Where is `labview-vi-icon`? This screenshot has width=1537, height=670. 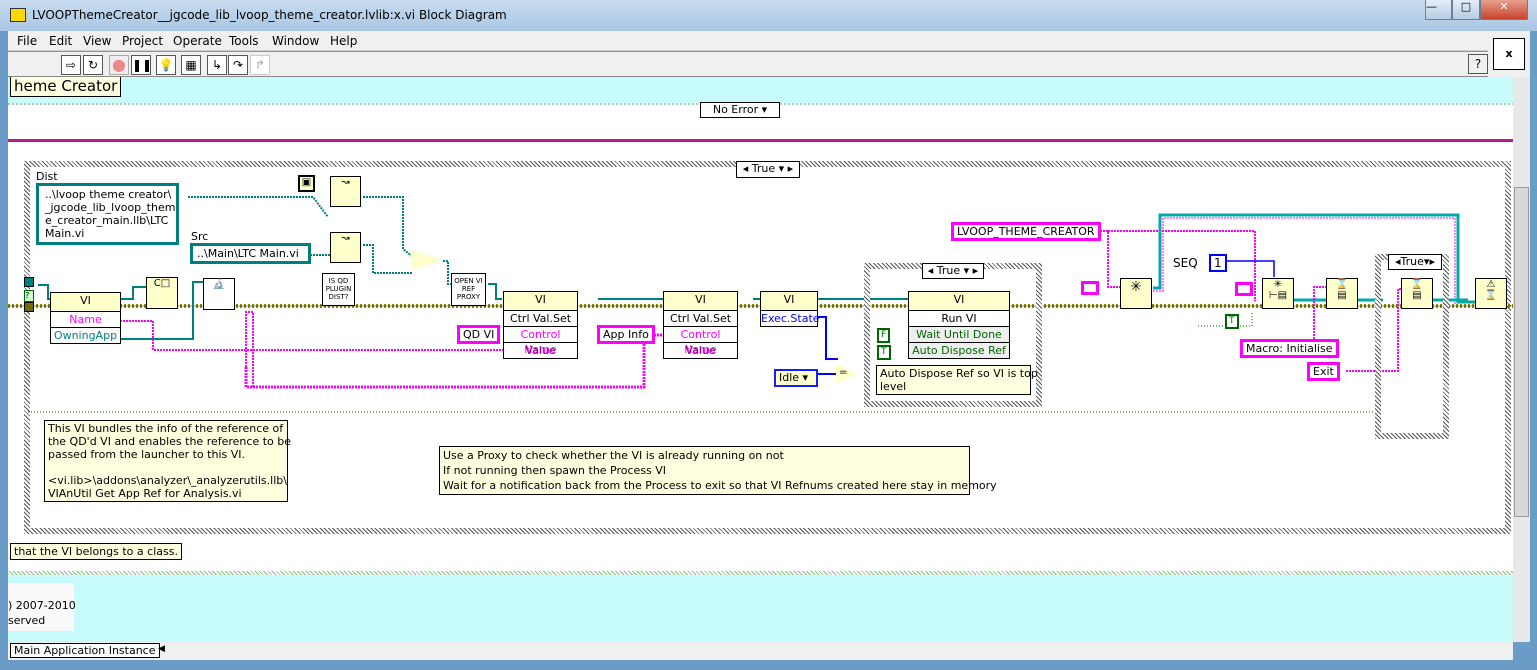 labview-vi-icon is located at coordinates (18, 15).